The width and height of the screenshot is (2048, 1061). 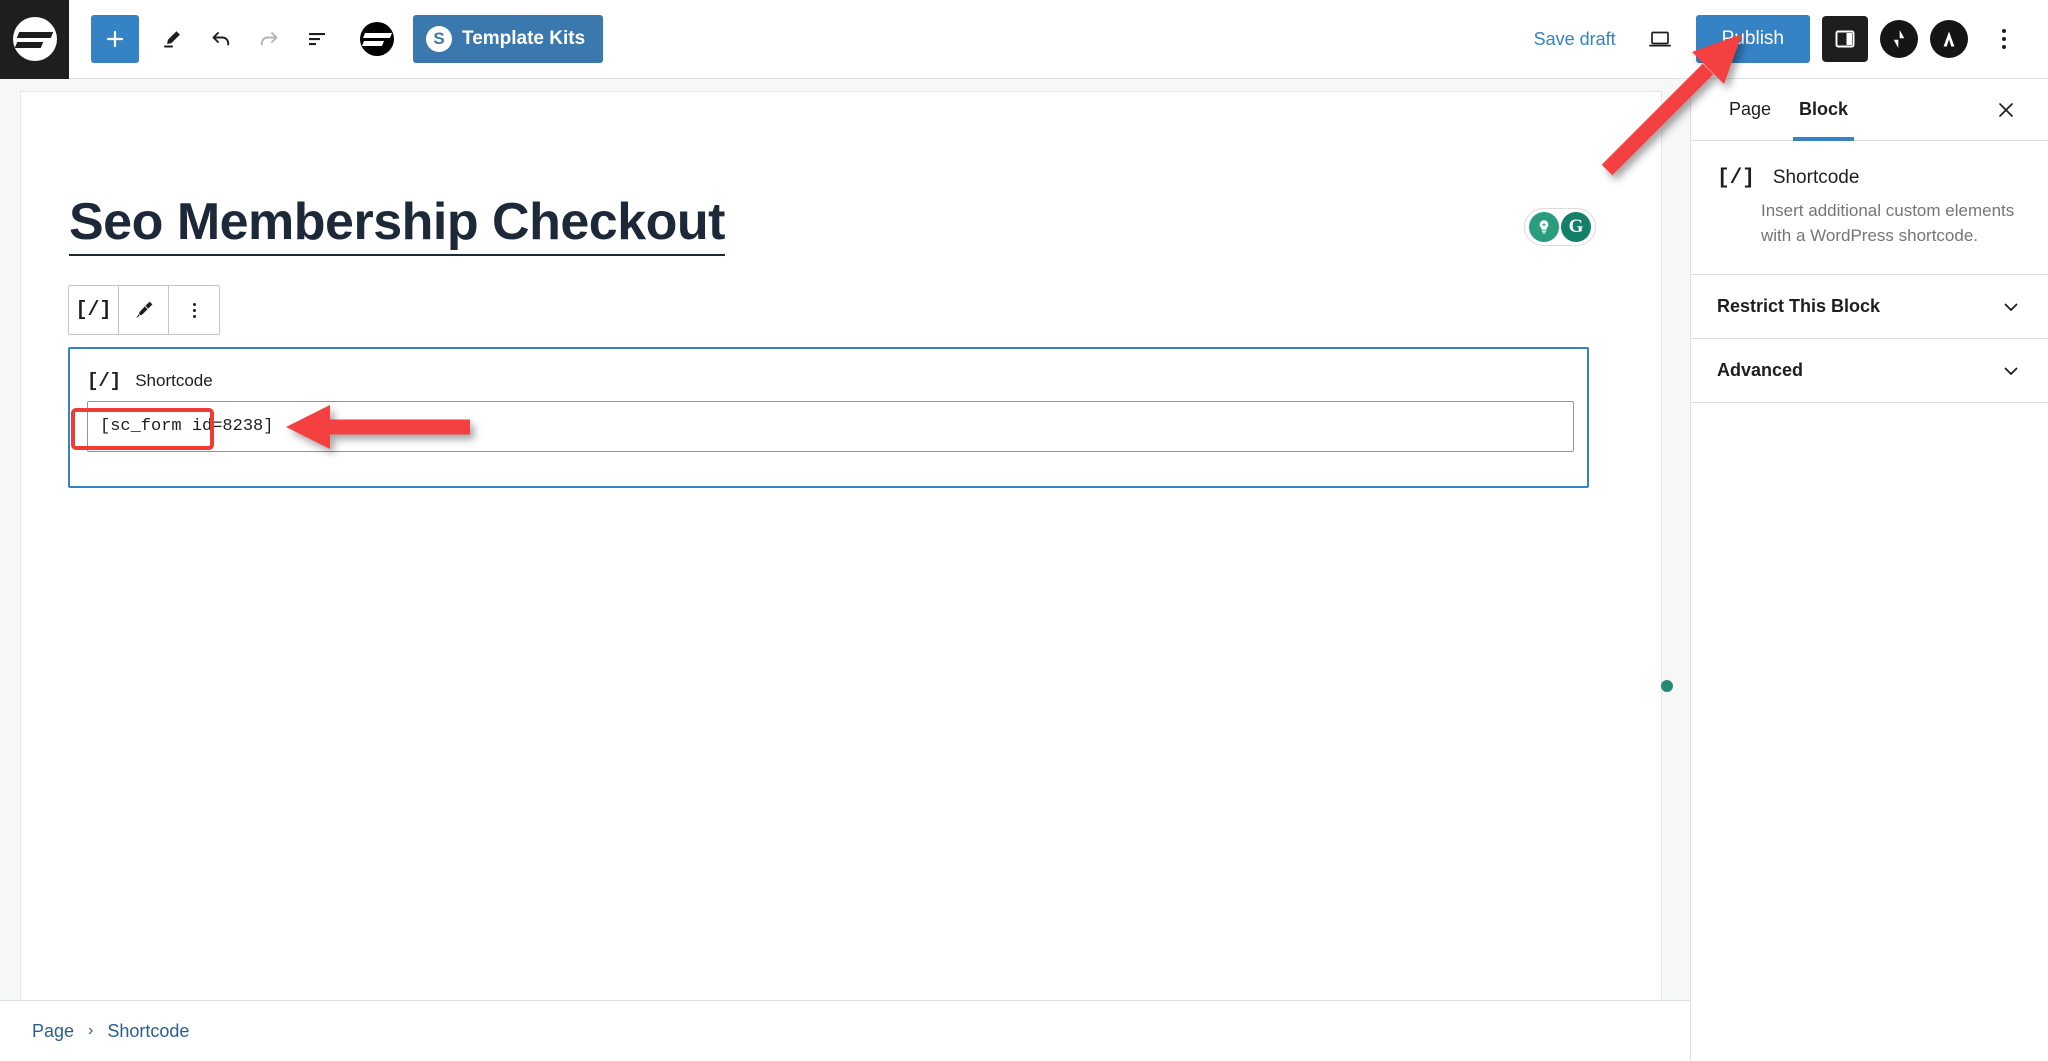 I want to click on tools-pencil-button, so click(x=173, y=39).